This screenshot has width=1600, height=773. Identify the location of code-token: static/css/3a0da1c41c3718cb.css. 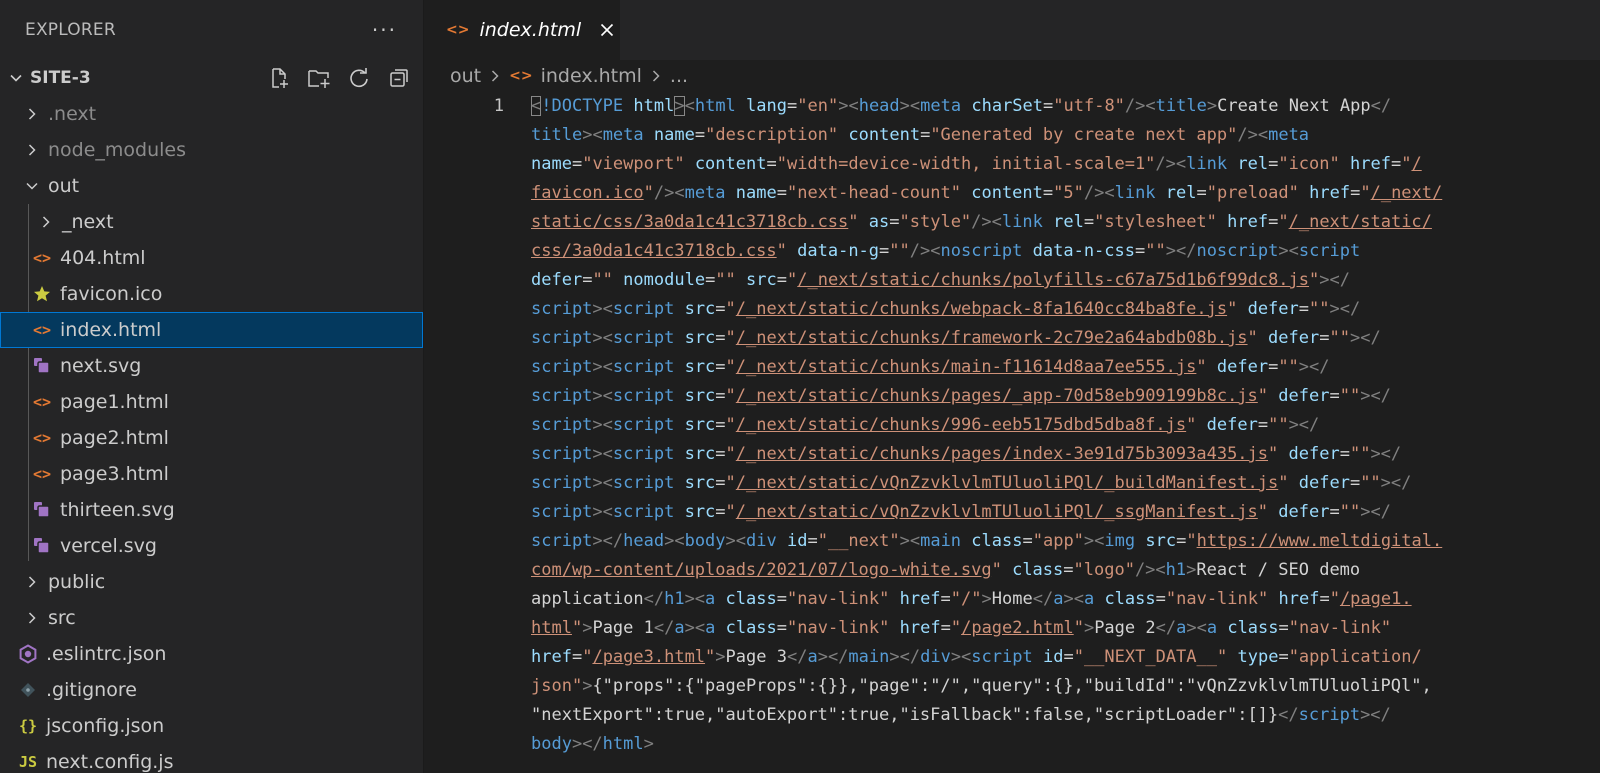
(690, 222).